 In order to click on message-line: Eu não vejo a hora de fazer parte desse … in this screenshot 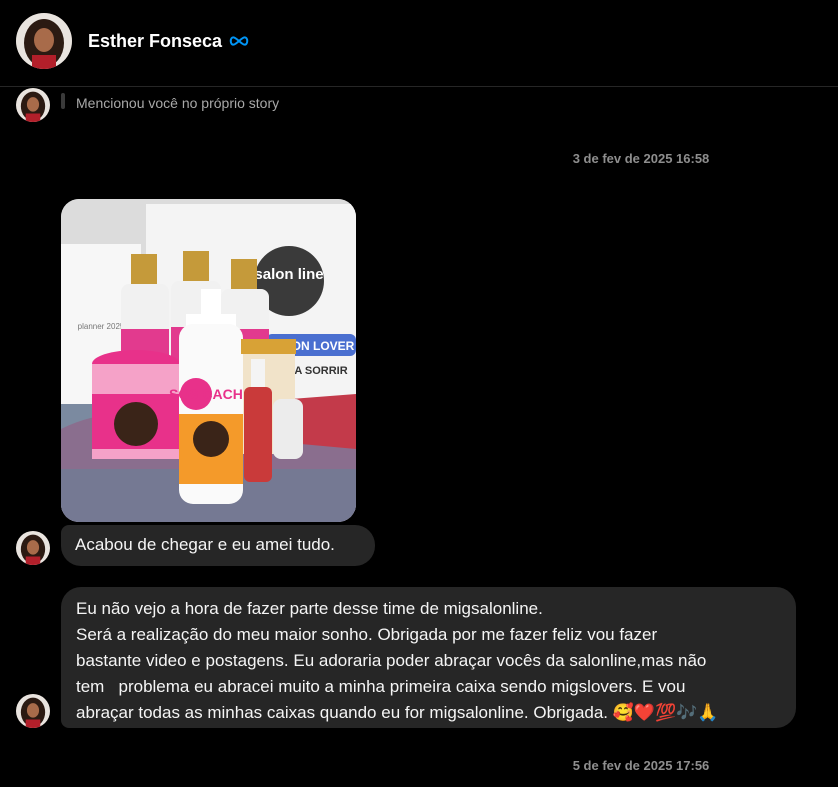, I will do `click(309, 608)`.